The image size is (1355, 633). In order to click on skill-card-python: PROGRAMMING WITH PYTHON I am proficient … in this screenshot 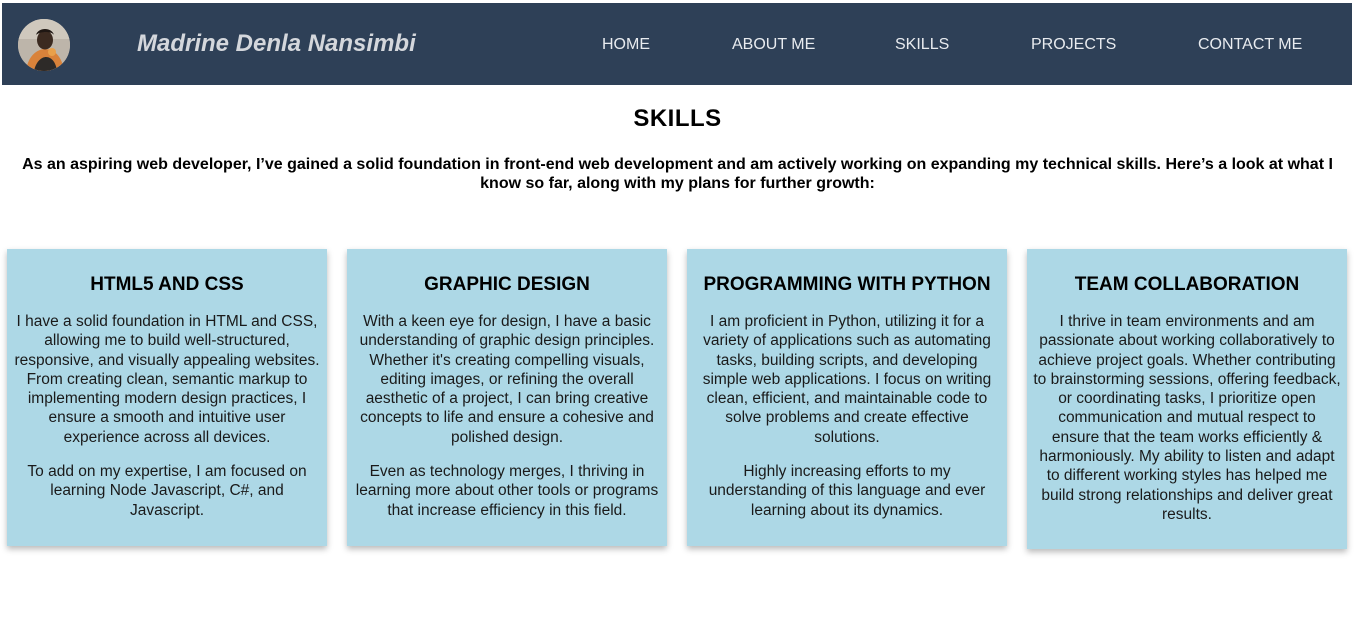, I will do `click(847, 397)`.